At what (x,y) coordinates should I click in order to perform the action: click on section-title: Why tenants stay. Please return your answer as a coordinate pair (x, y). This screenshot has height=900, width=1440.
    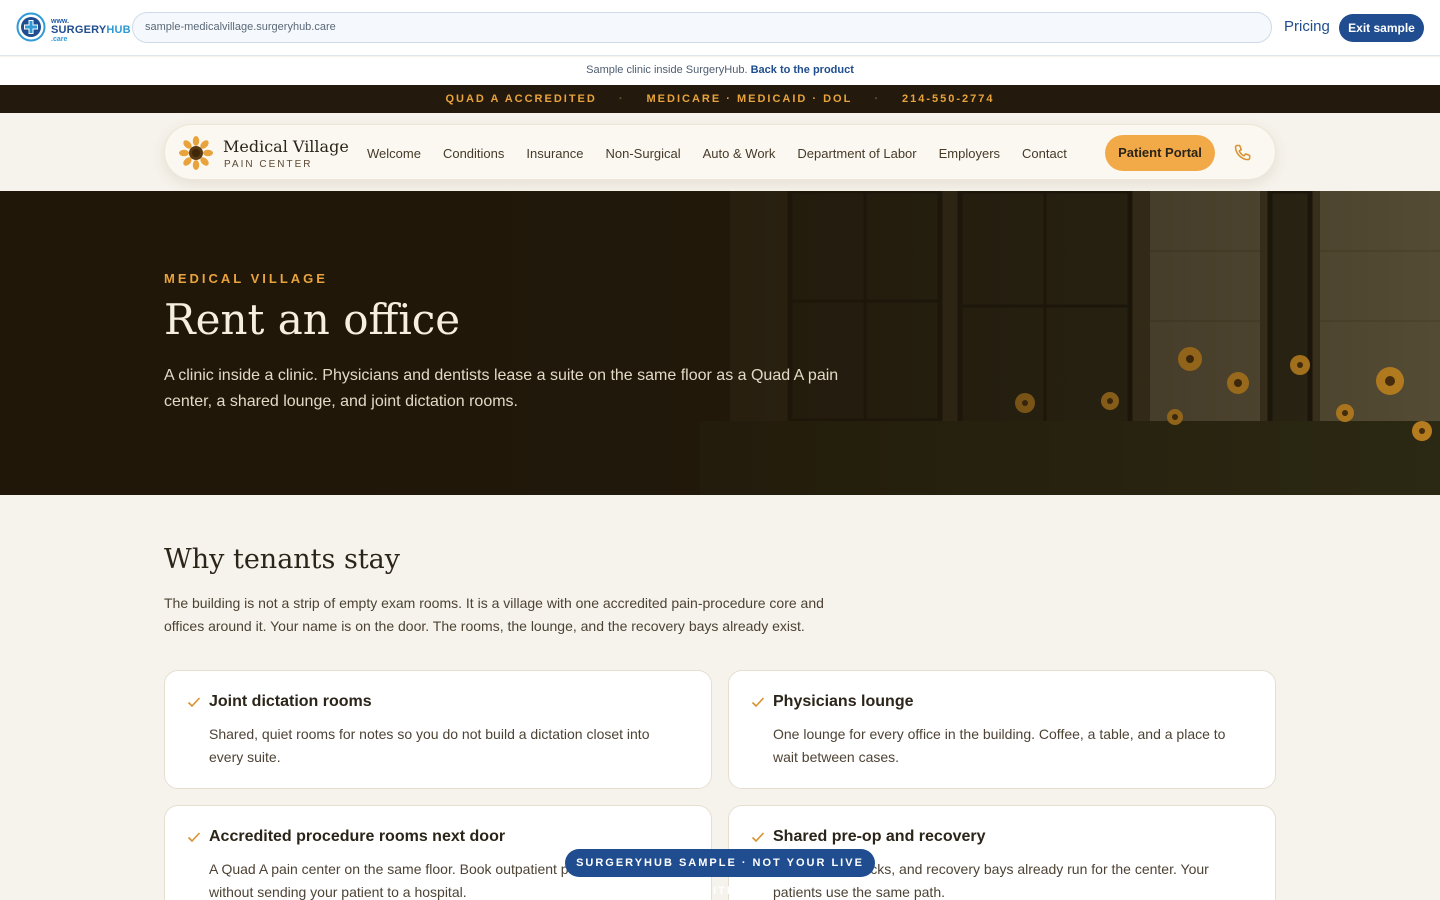
    Looking at the image, I should click on (282, 559).